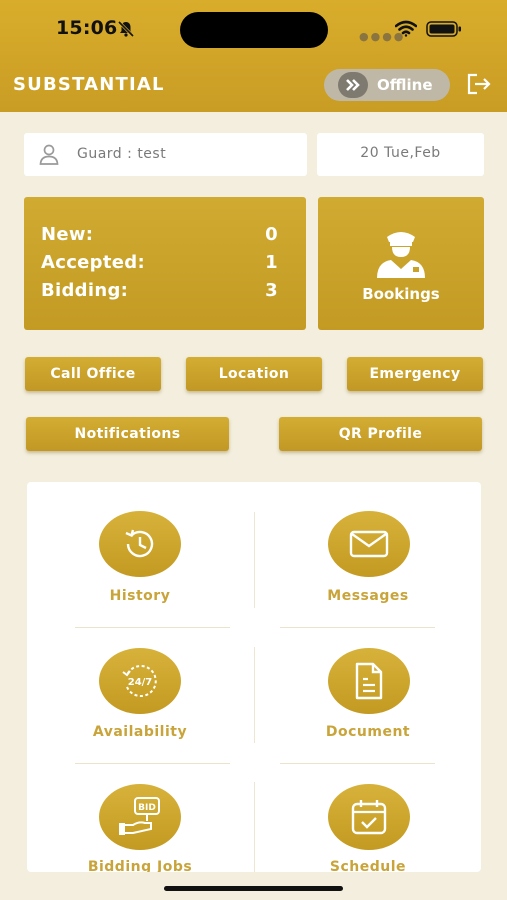 The height and width of the screenshot is (900, 507). Describe the element at coordinates (444, 31) in the screenshot. I see `battery-icon` at that location.